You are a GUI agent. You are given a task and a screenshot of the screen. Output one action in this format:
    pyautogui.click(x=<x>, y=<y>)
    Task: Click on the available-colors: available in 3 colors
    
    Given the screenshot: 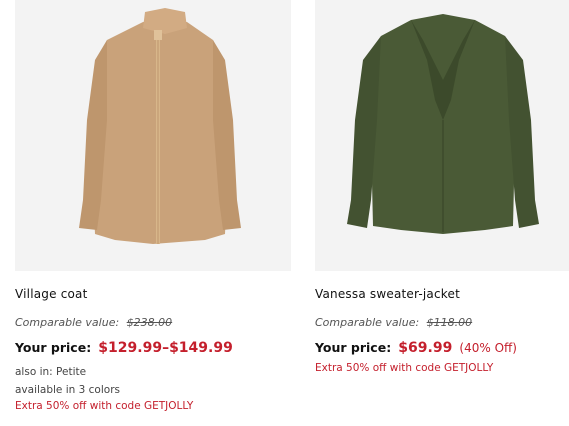 What is the action you would take?
    pyautogui.click(x=67, y=390)
    